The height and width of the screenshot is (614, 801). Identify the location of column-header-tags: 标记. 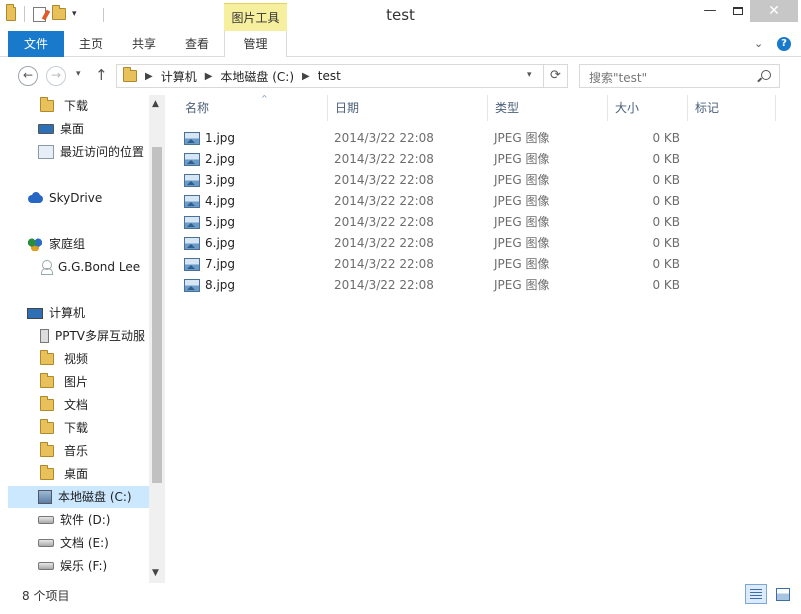
(732, 108).